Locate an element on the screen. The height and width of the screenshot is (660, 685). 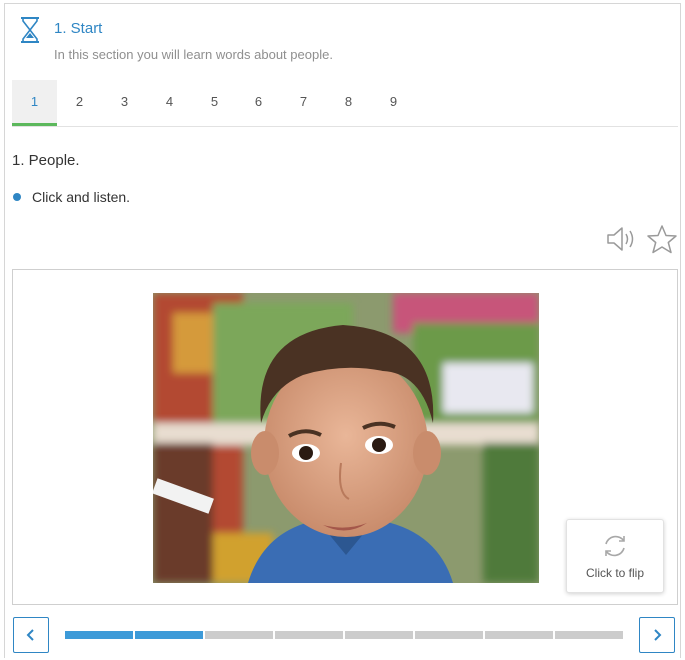
speaker-icon is located at coordinates (622, 239).